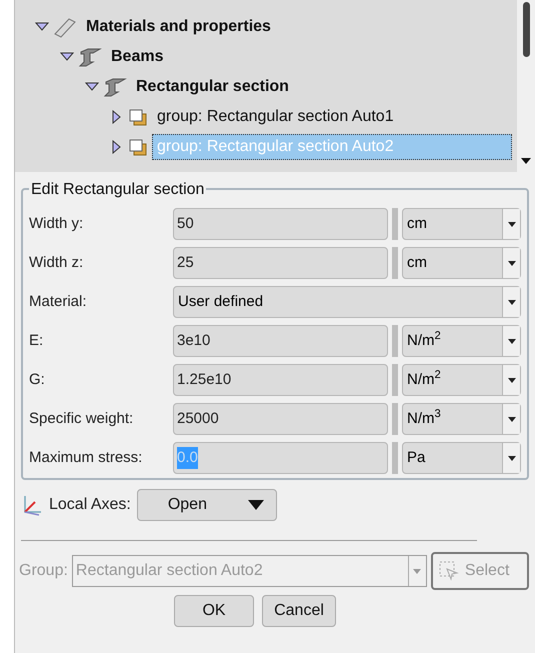 Image resolution: width=535 pixels, height=653 pixels. Describe the element at coordinates (65, 27) in the screenshot. I see `bar-icon` at that location.